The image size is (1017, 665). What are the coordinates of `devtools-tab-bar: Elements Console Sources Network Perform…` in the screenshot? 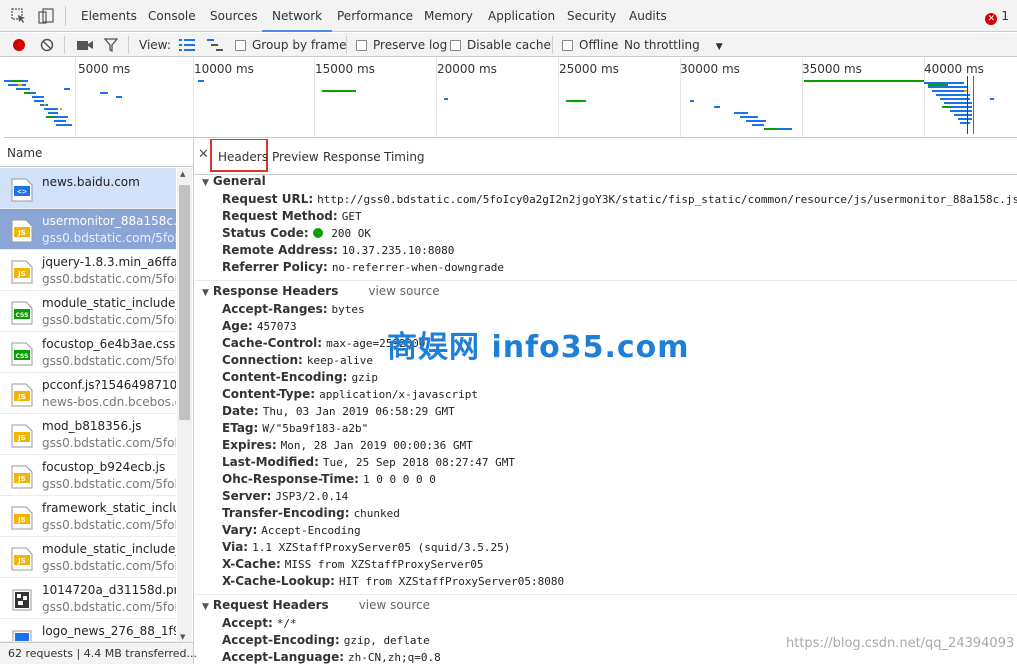 It's located at (508, 16).